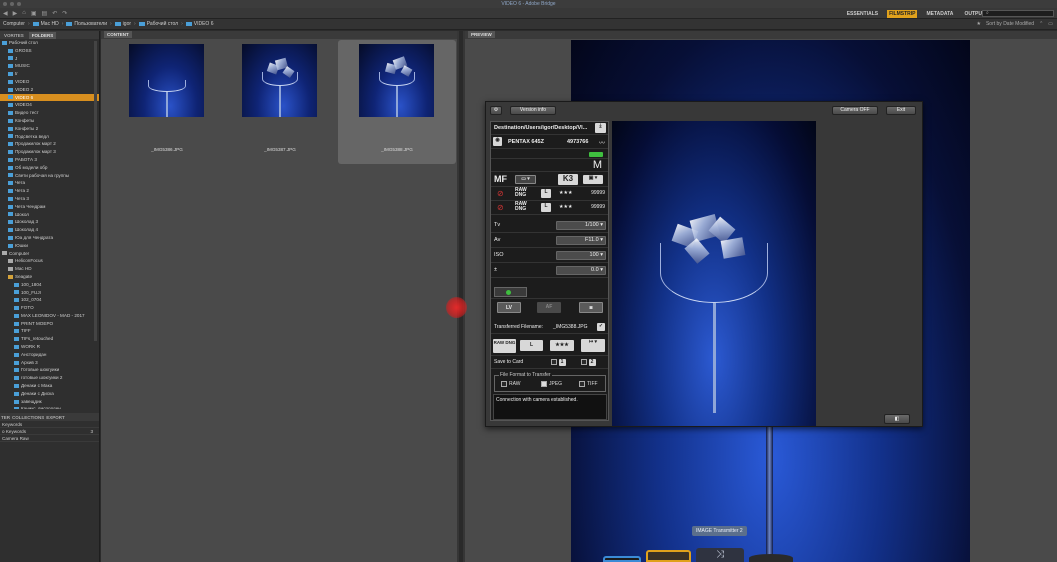 The height and width of the screenshot is (562, 1057). I want to click on new-folder-icon: ▭, so click(1050, 24).